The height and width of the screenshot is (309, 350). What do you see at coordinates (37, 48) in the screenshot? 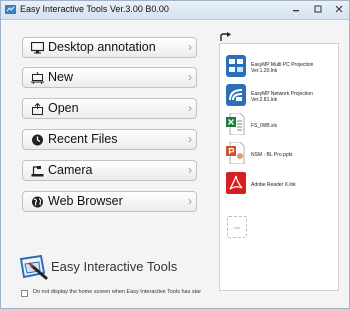
I see `monitor-icon` at bounding box center [37, 48].